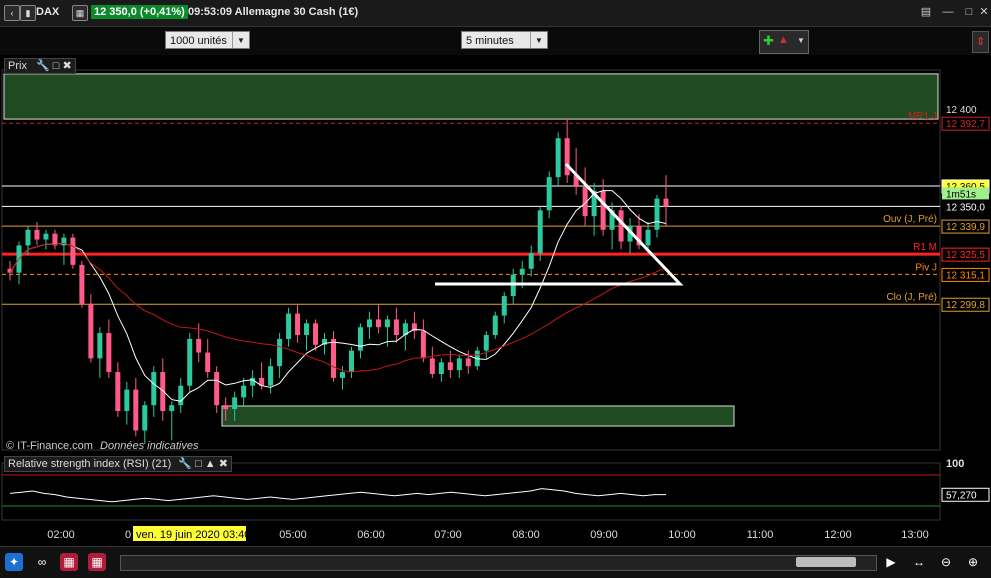 The width and height of the screenshot is (991, 578). Describe the element at coordinates (948, 12) in the screenshot. I see `minimize-icon: —` at that location.